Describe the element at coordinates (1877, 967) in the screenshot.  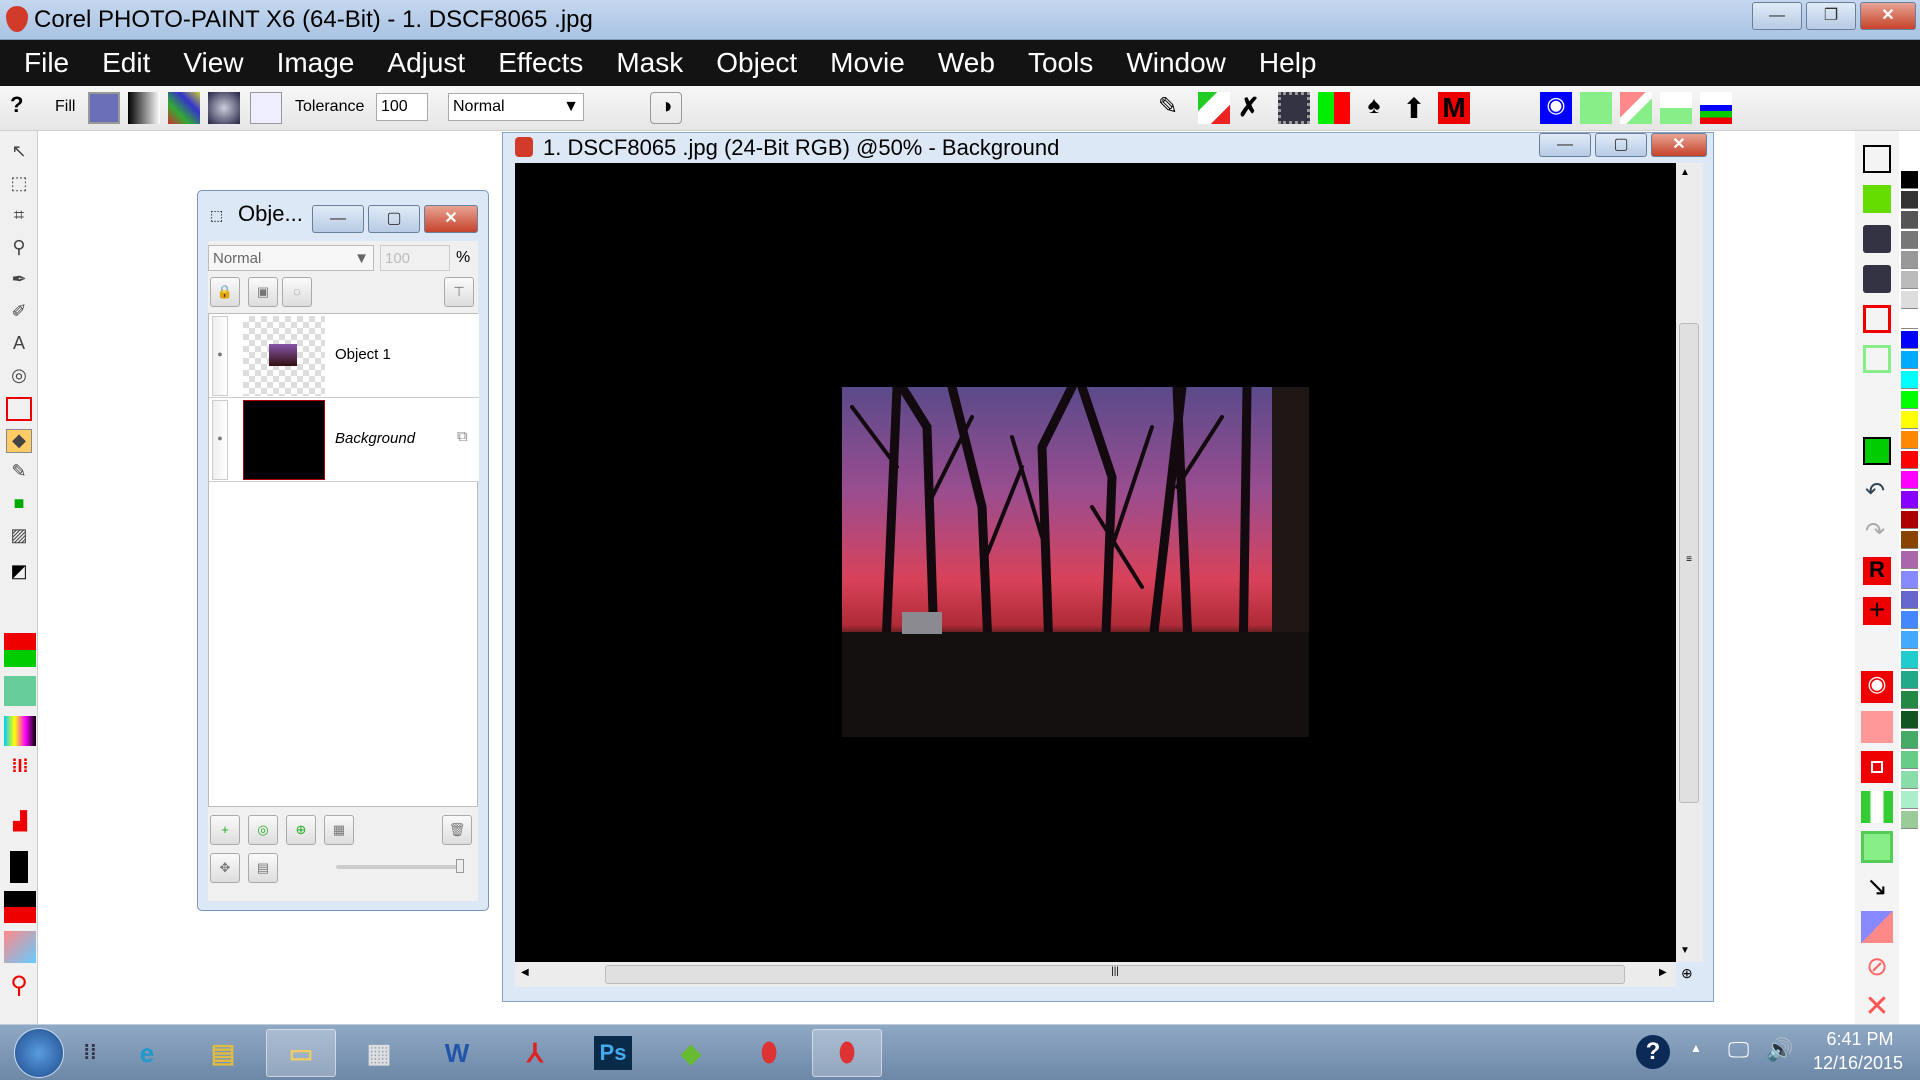
I see `no-macro-icon: ⊘` at that location.